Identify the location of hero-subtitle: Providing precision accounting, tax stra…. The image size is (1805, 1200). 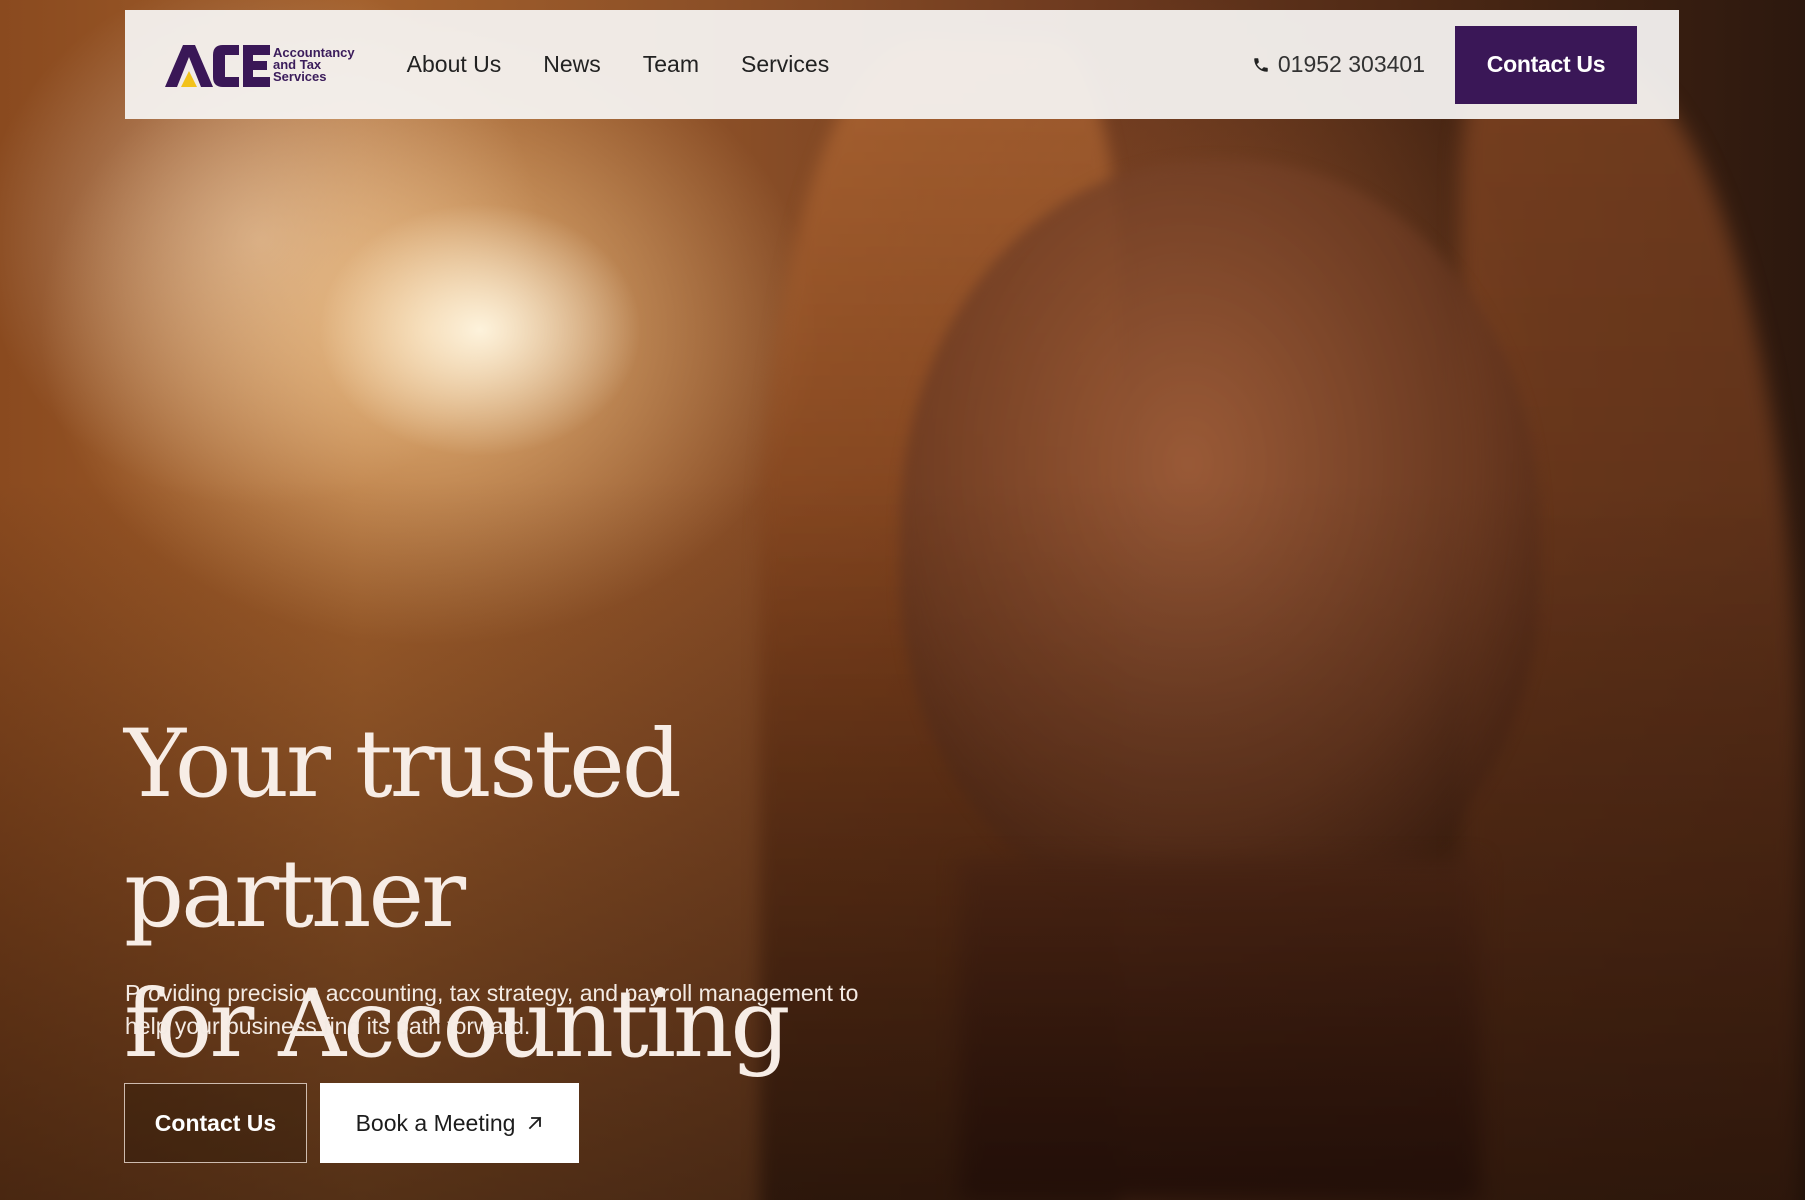
(525, 1010).